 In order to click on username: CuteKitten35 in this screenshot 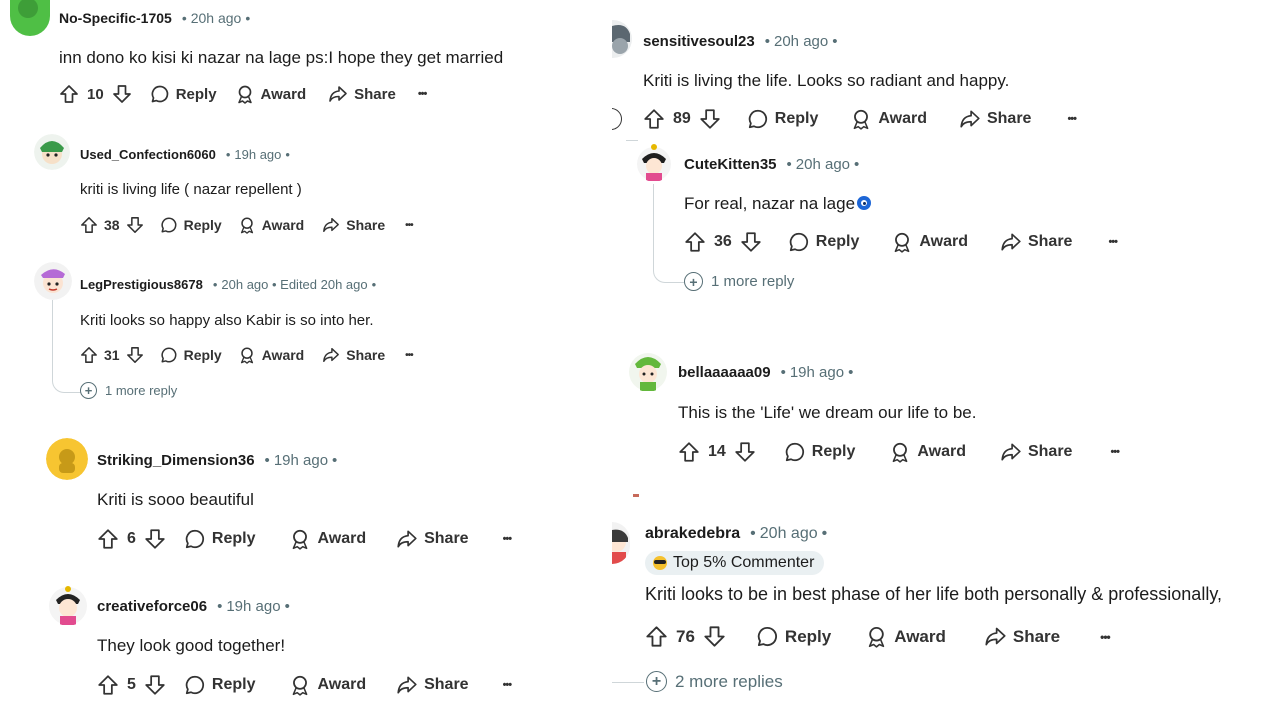, I will do `click(730, 164)`.